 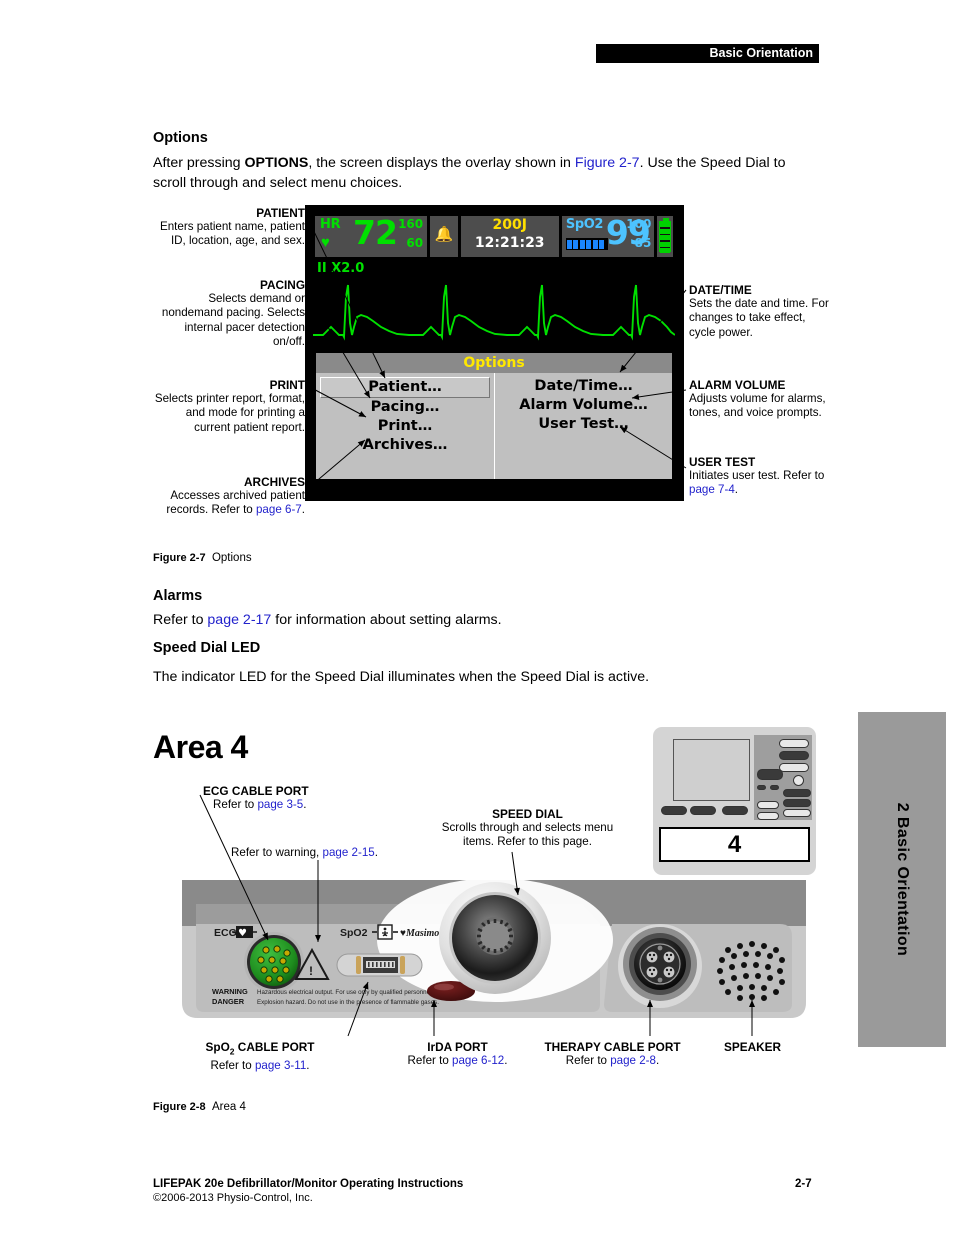 I want to click on device-thumbnail-area-number: 4, so click(x=734, y=844).